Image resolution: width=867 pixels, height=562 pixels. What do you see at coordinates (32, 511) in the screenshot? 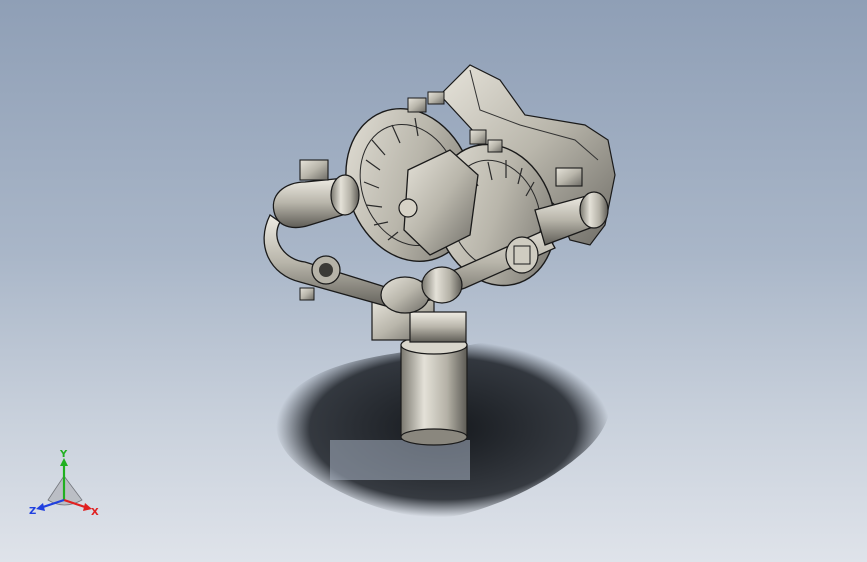
I see `triad-z-label: Z` at bounding box center [32, 511].